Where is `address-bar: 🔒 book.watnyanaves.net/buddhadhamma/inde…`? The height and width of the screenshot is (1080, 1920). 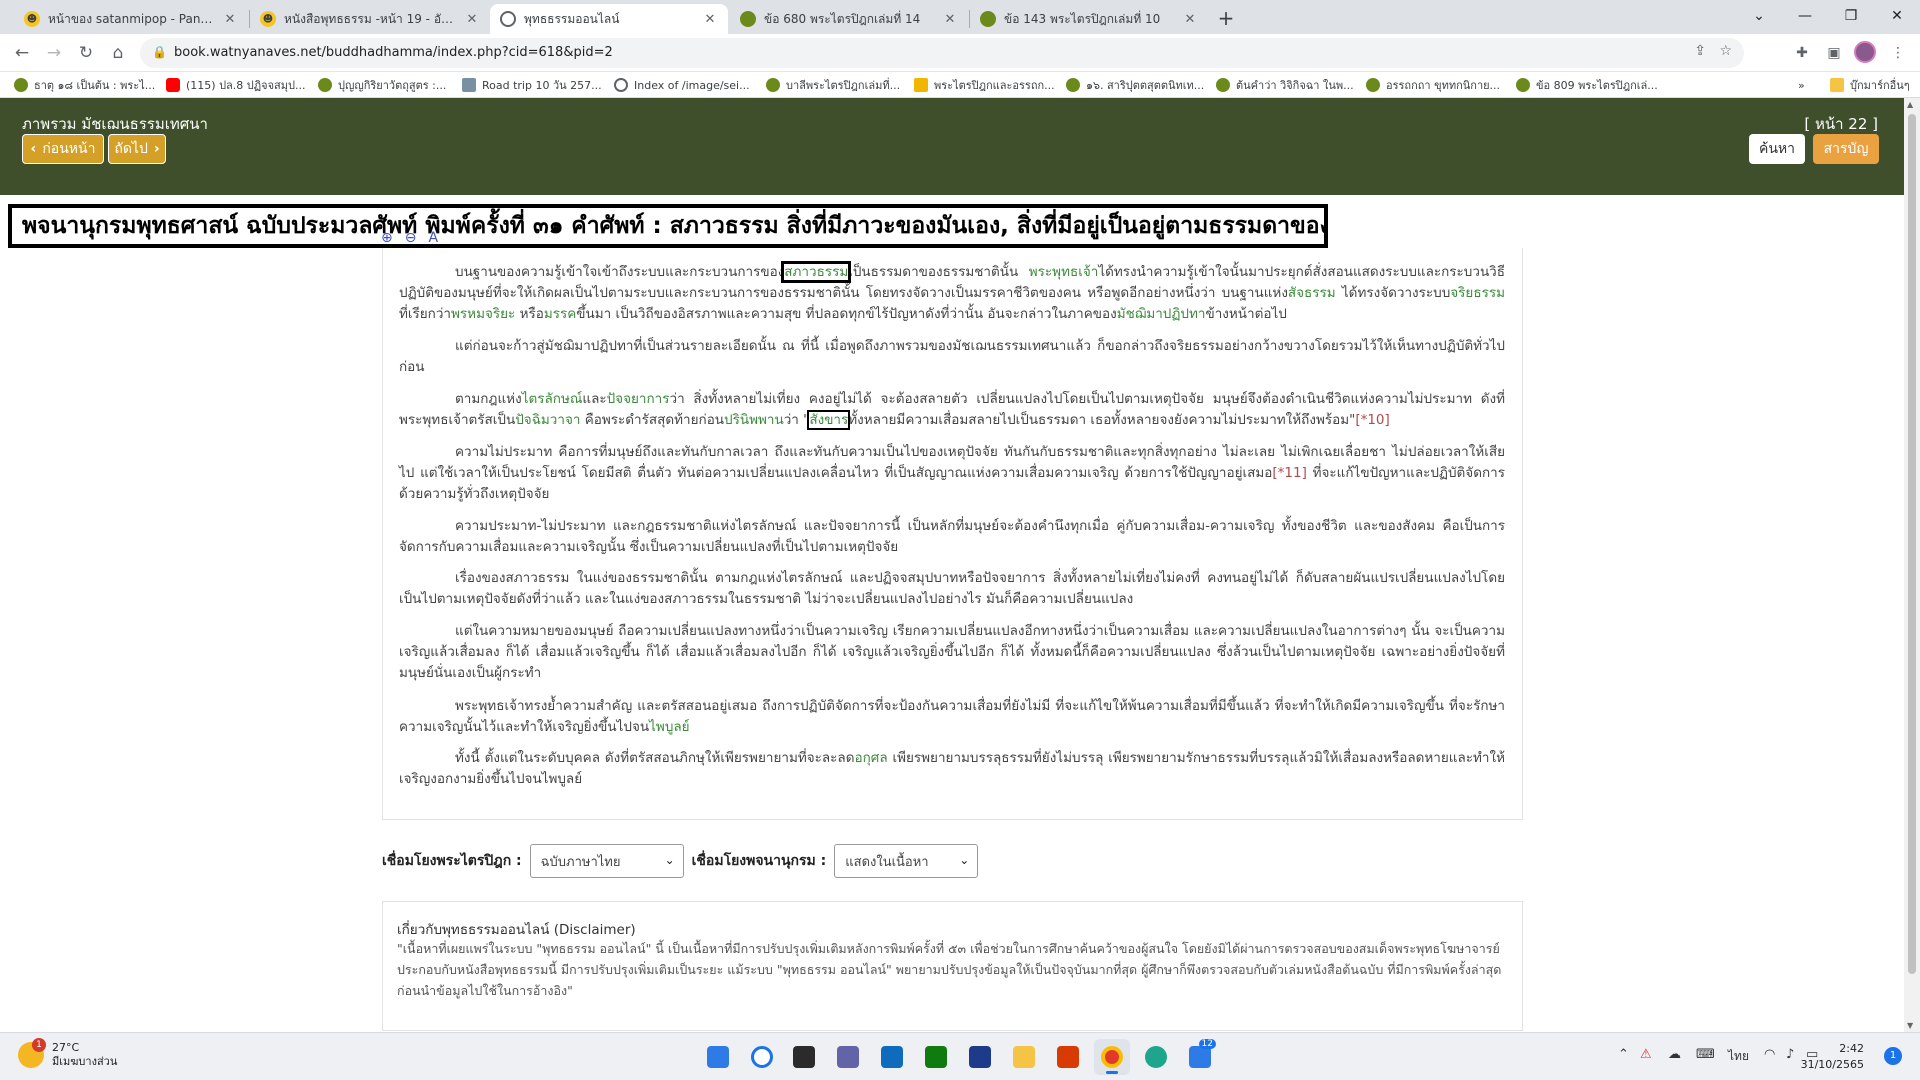 address-bar: 🔒 book.watnyanaves.net/buddhadhamma/inde… is located at coordinates (942, 53).